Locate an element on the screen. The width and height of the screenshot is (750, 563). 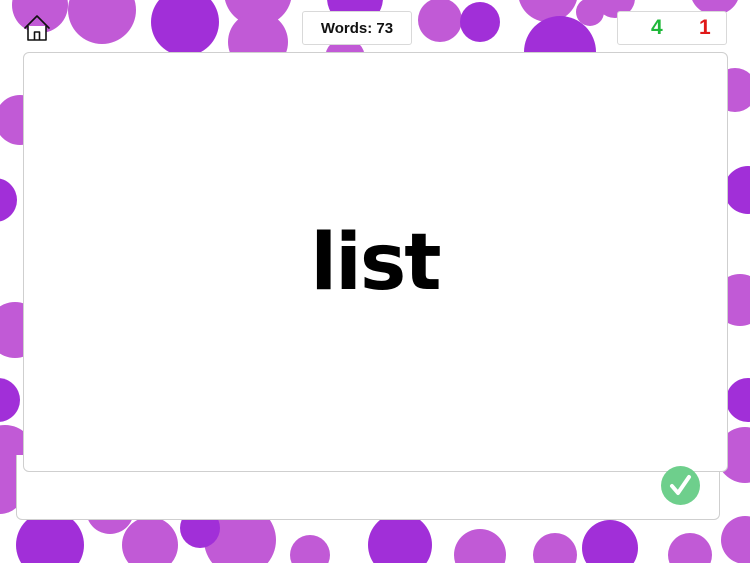
home-button is located at coordinates (37, 28).